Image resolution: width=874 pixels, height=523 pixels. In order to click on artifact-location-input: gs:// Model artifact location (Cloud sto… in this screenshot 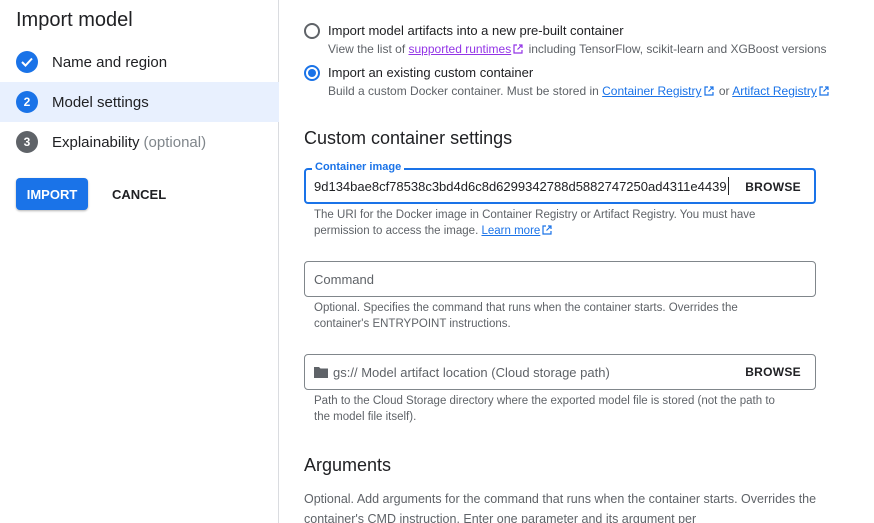, I will do `click(471, 372)`.